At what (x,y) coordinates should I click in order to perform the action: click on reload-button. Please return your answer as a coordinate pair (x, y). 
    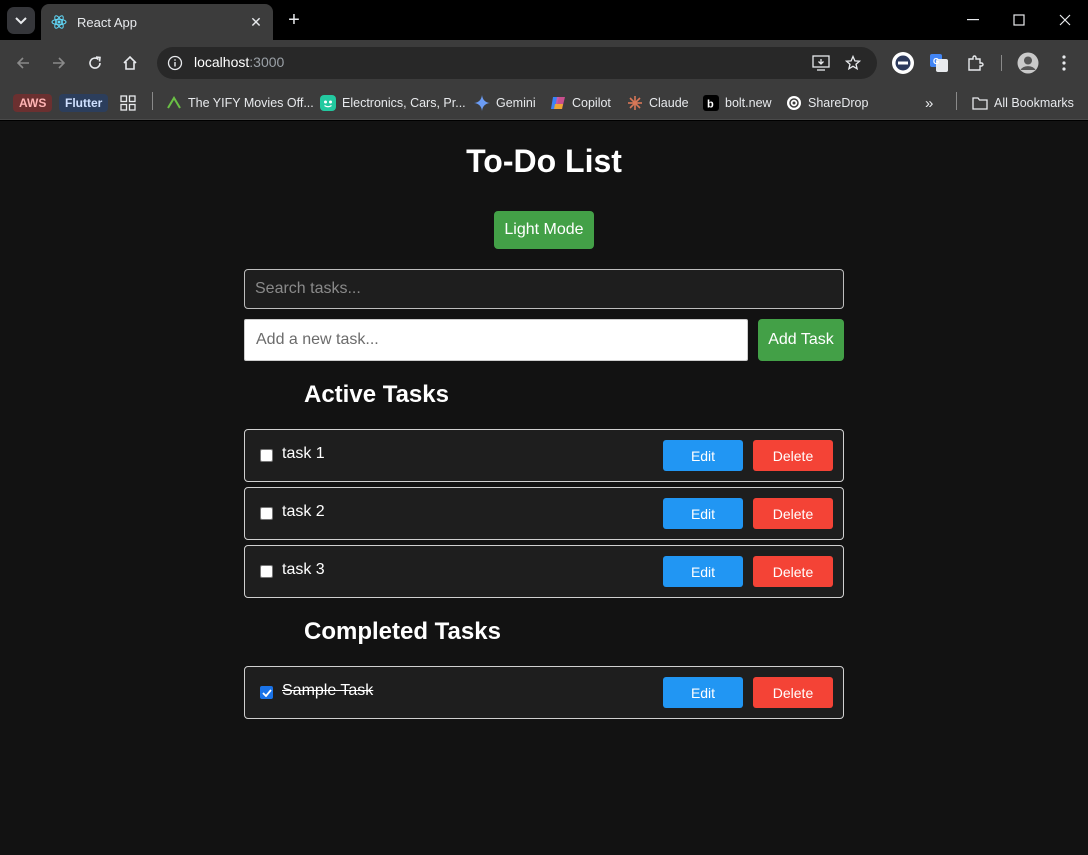
    Looking at the image, I should click on (95, 63).